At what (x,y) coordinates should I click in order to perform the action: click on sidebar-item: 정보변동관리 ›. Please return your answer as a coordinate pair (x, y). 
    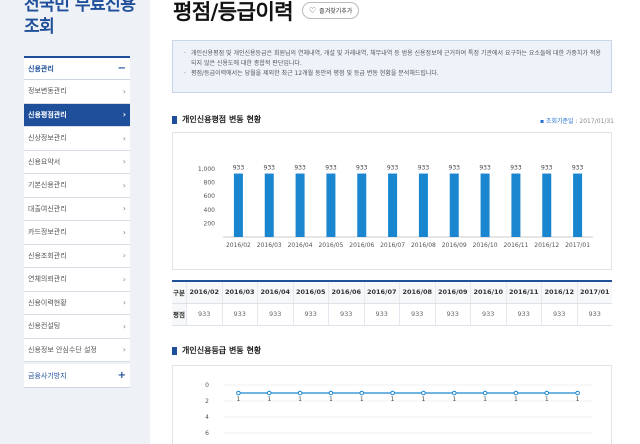
    Looking at the image, I should click on (77, 92).